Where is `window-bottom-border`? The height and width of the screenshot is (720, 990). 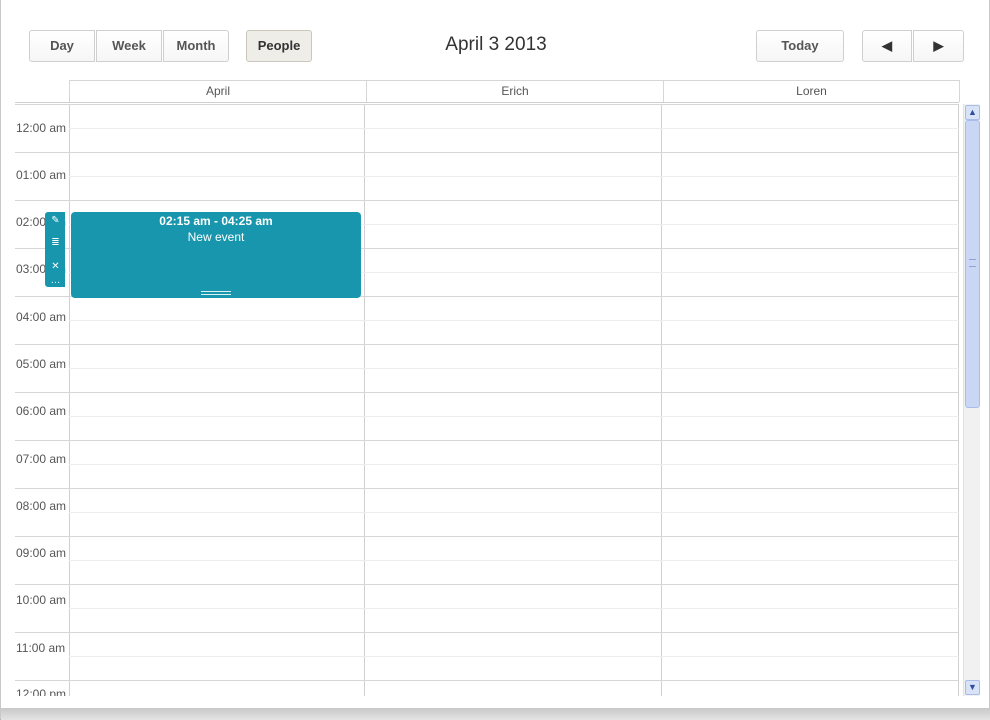
window-bottom-border is located at coordinates (495, 714).